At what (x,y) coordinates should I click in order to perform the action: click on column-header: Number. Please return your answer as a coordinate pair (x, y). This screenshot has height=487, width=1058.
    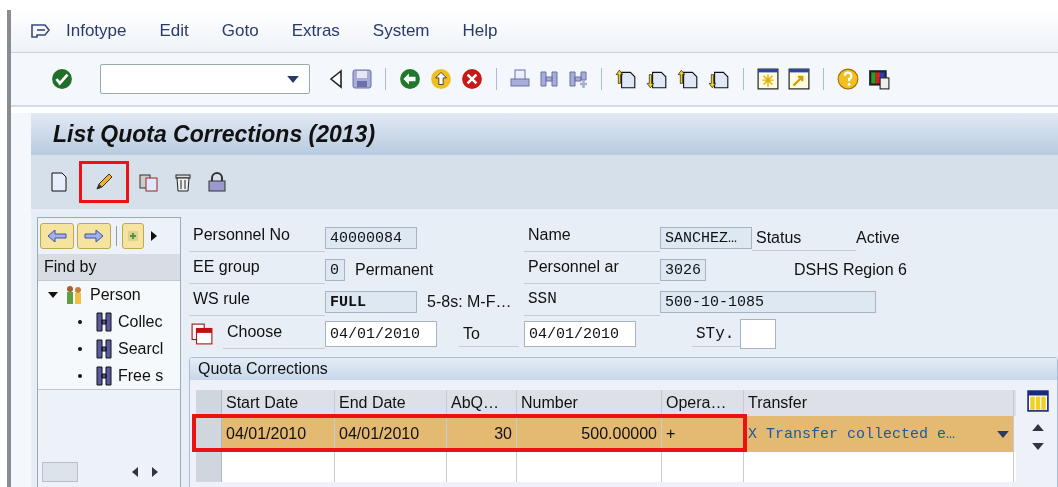
    Looking at the image, I should click on (589, 403).